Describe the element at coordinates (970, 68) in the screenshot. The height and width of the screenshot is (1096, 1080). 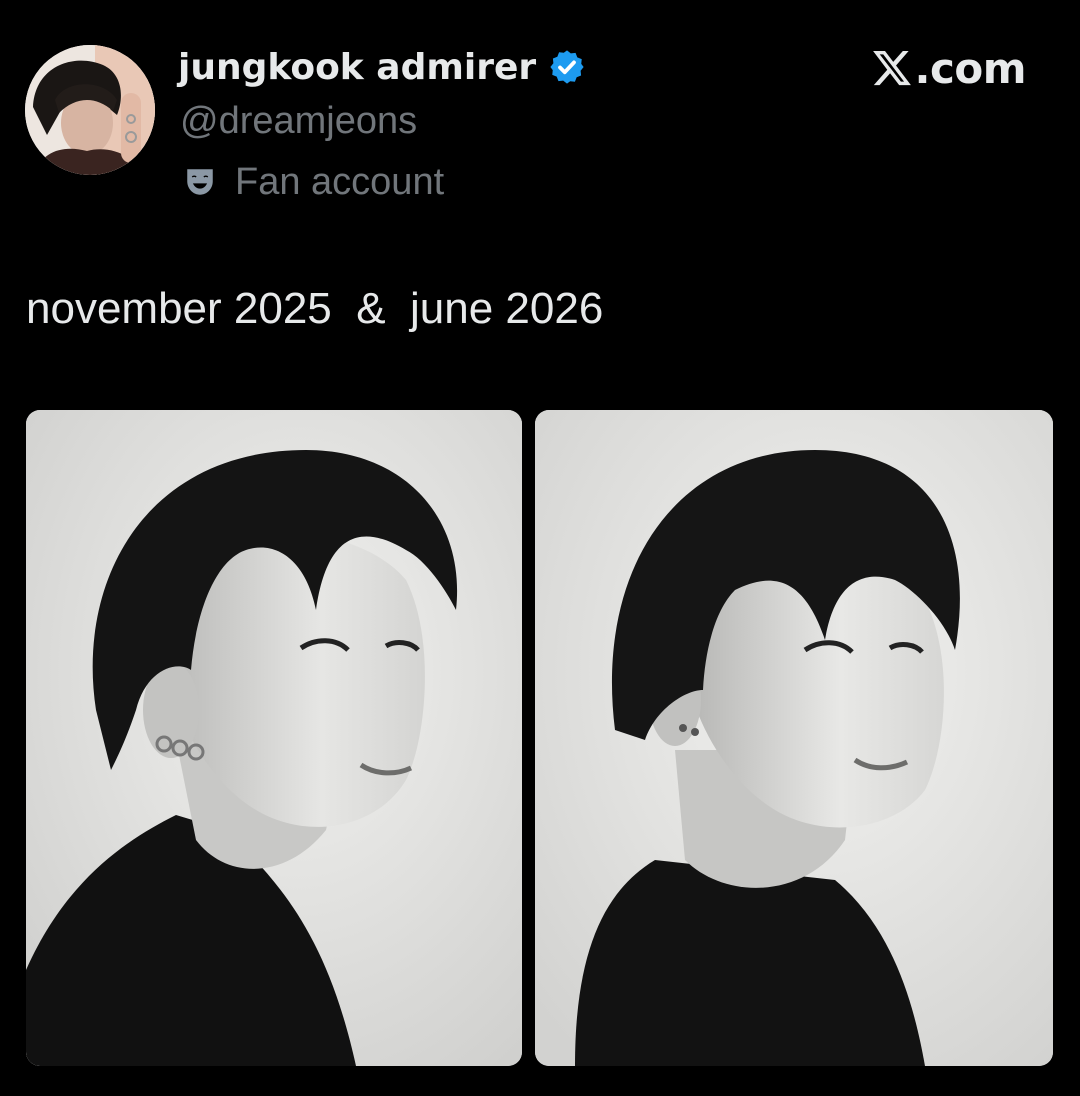
I see `site-suffix-text: .com` at that location.